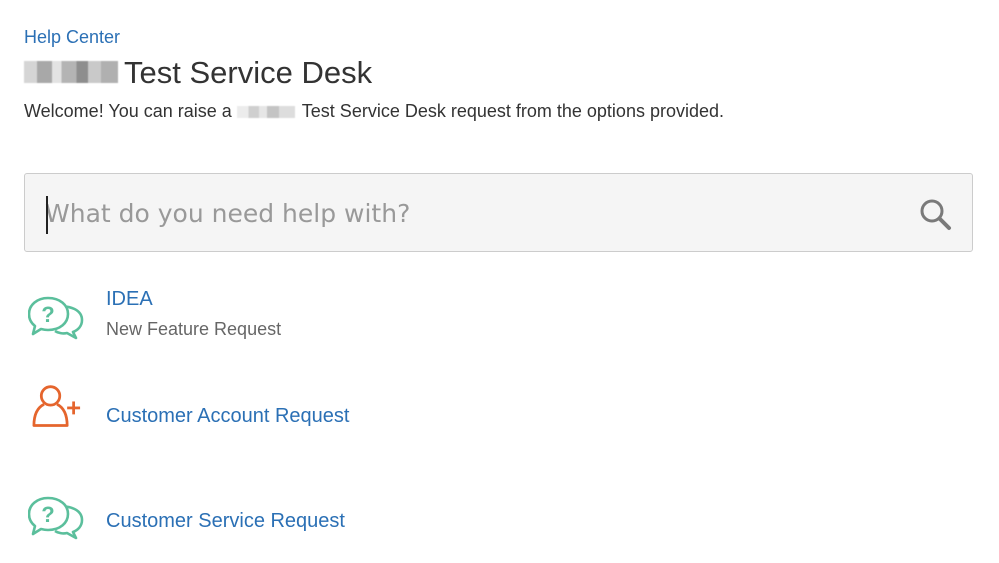  What do you see at coordinates (47, 215) in the screenshot?
I see `text-cursor` at bounding box center [47, 215].